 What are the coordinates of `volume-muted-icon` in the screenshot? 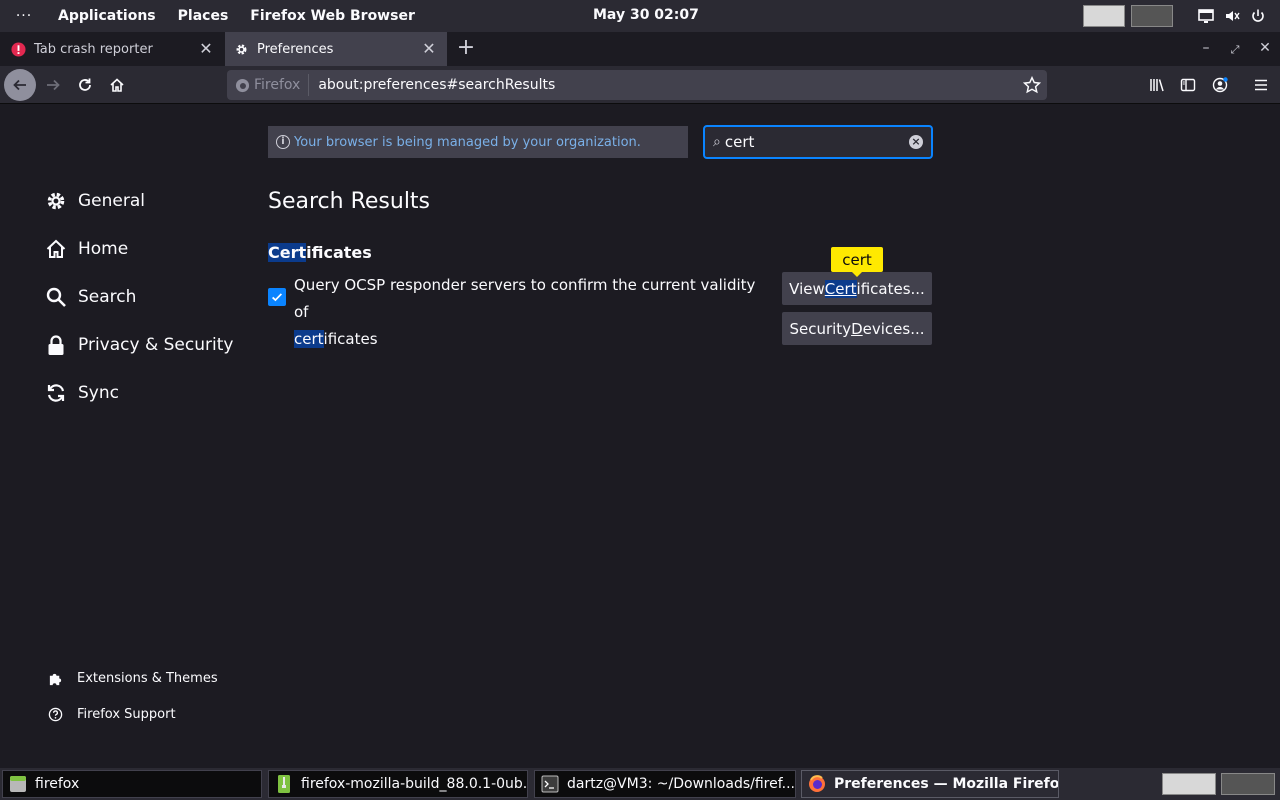 It's located at (1232, 16).